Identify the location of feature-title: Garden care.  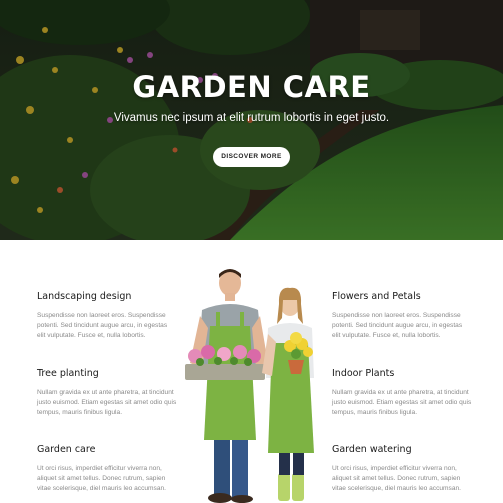
(66, 449).